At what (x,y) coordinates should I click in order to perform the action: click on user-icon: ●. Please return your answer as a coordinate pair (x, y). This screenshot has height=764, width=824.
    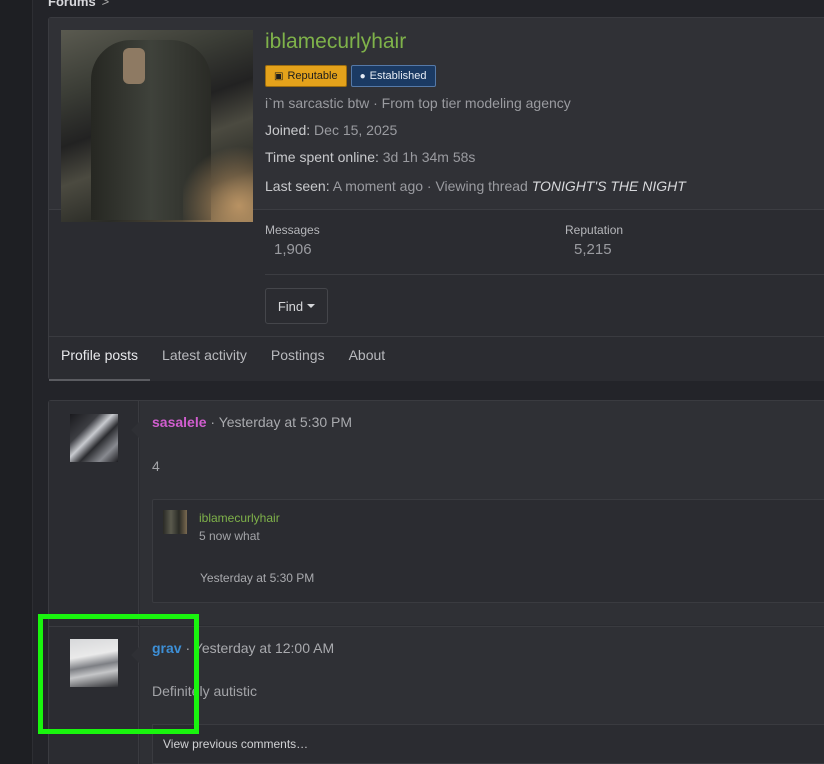
    Looking at the image, I should click on (362, 76).